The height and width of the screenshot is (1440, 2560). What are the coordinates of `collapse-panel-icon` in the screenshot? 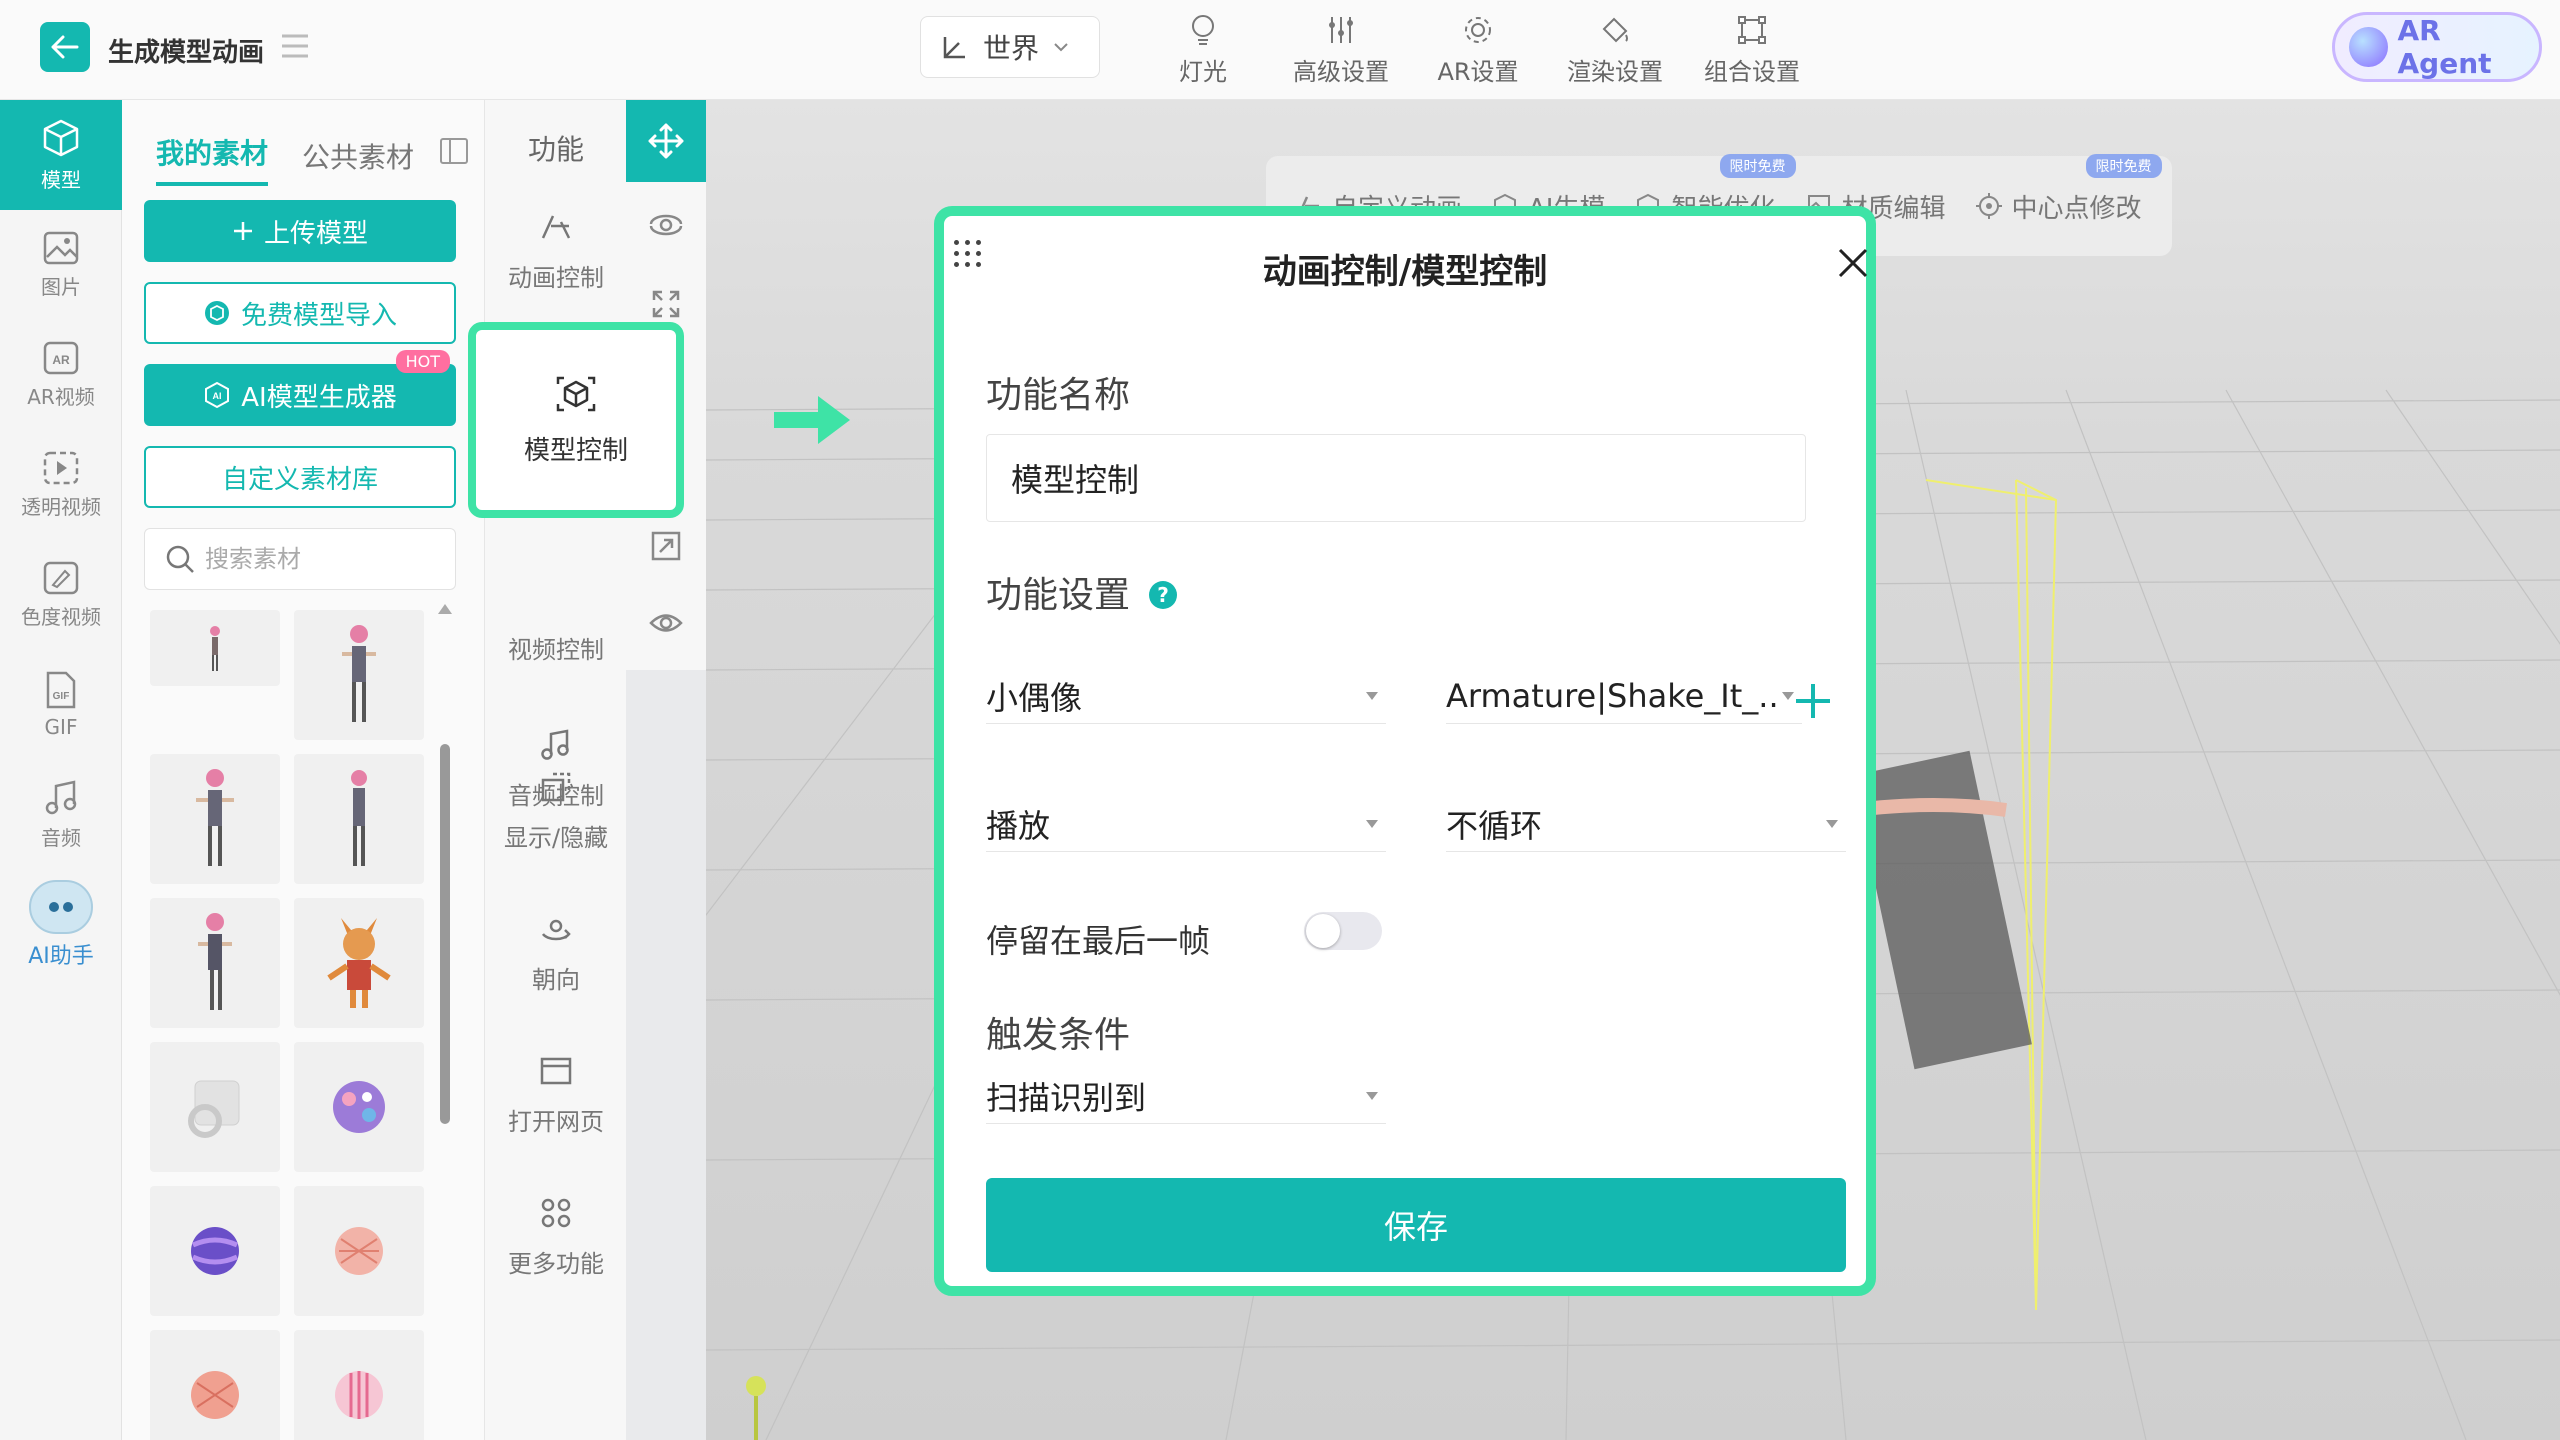 It's located at (454, 151).